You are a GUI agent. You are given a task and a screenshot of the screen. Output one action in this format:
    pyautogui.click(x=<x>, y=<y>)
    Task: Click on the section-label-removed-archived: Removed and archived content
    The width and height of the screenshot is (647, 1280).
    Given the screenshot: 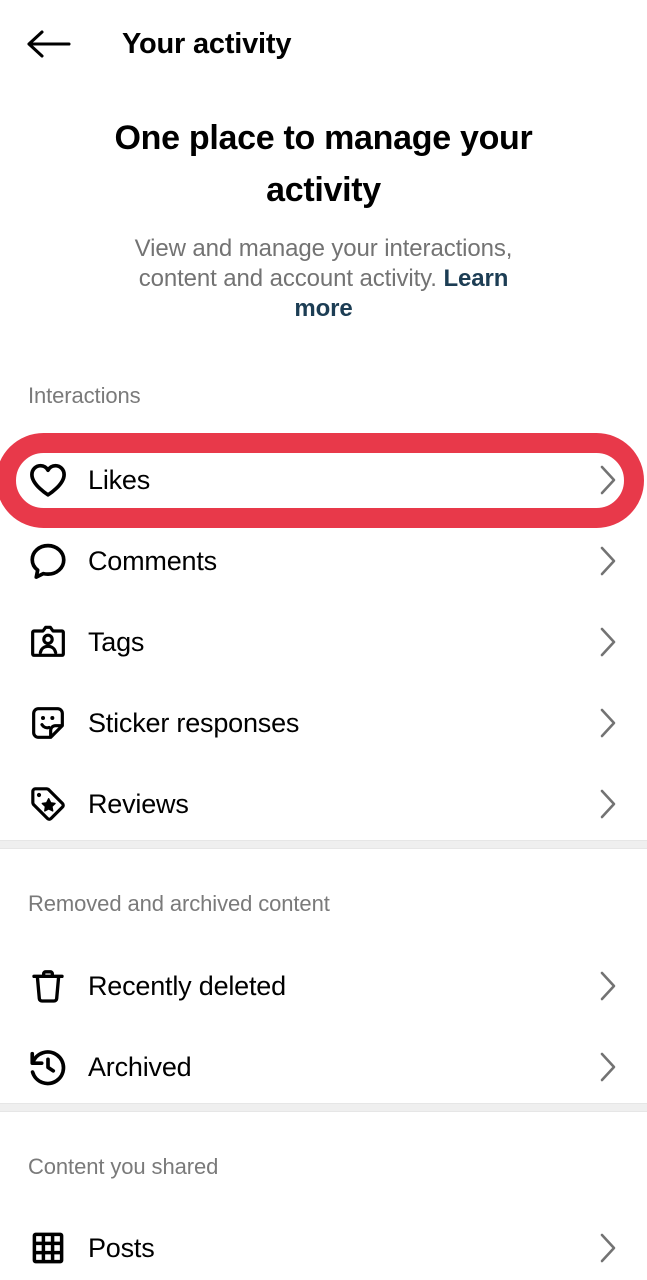 What is the action you would take?
    pyautogui.click(x=179, y=903)
    